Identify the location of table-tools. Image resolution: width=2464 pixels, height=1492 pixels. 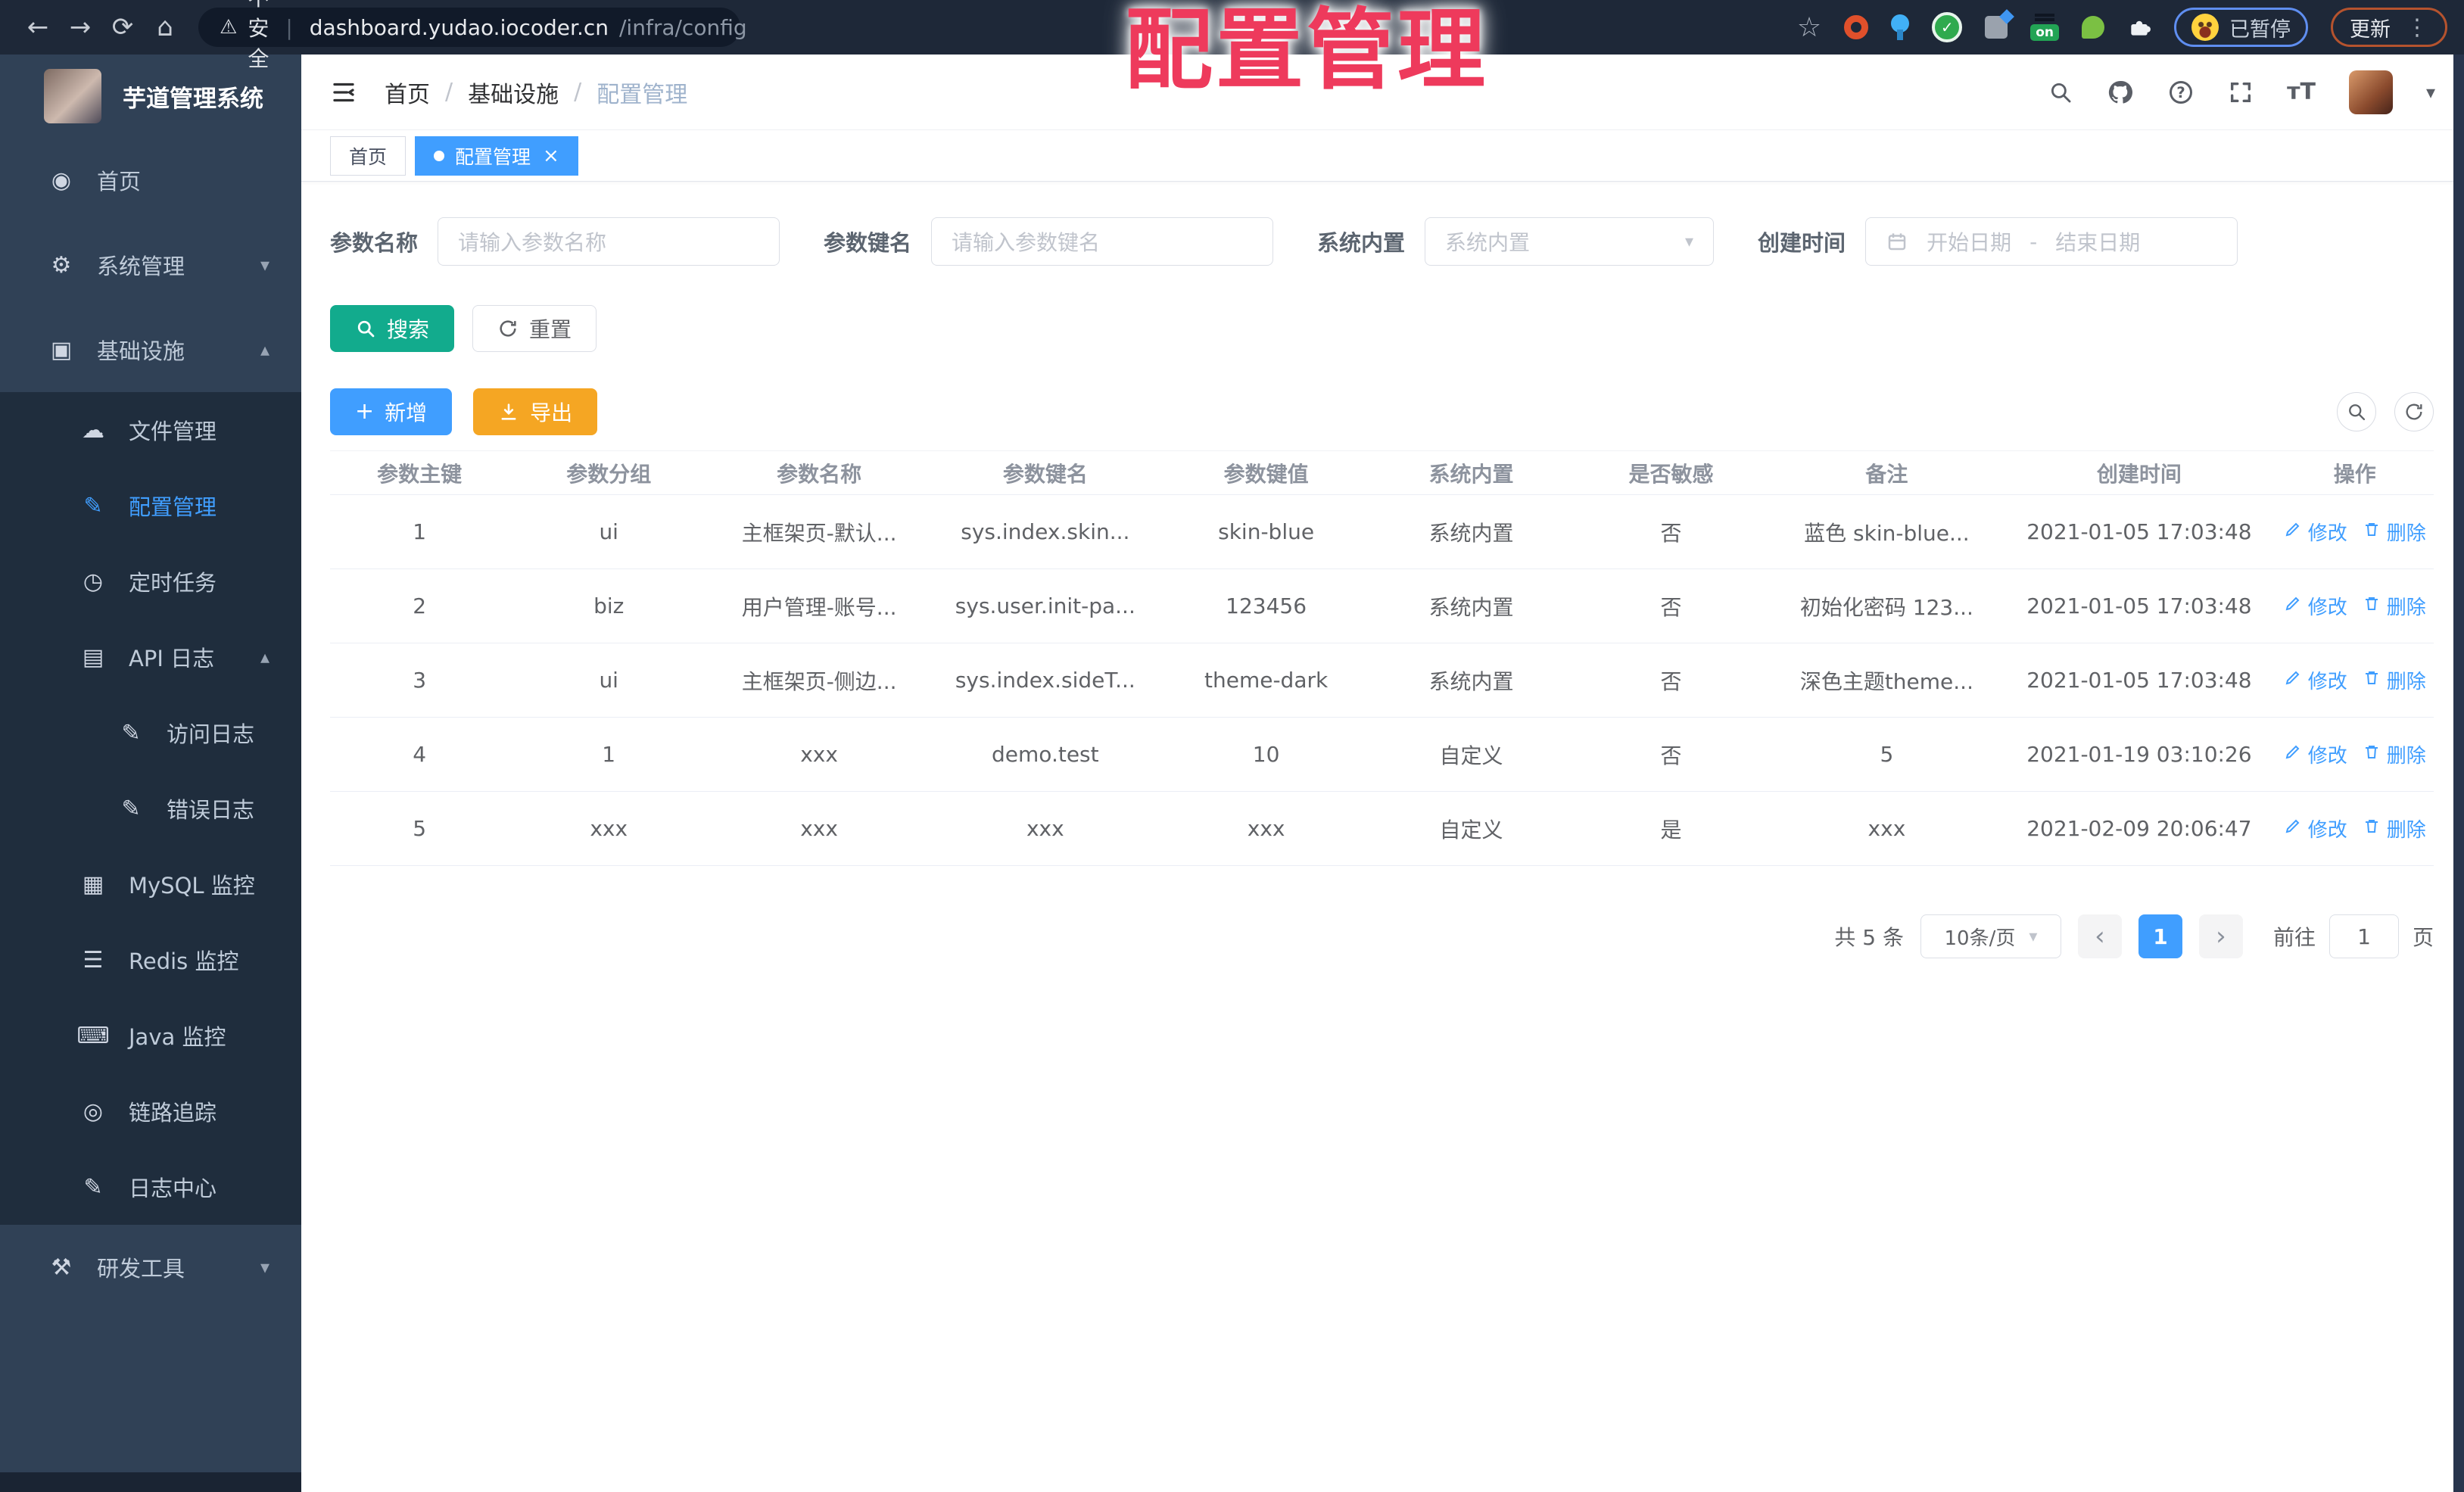
(2385, 411).